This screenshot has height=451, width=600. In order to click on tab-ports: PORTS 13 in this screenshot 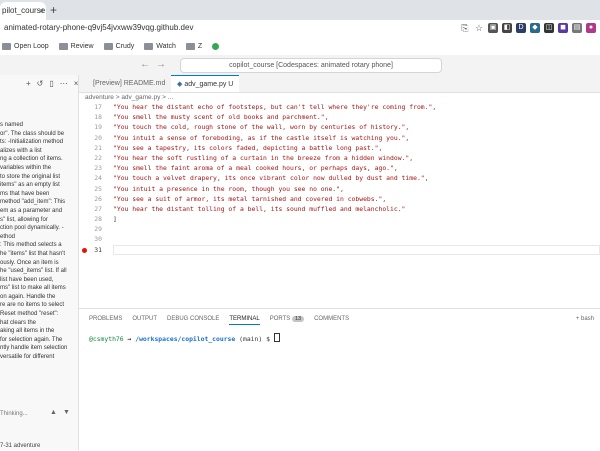, I will do `click(287, 320)`.